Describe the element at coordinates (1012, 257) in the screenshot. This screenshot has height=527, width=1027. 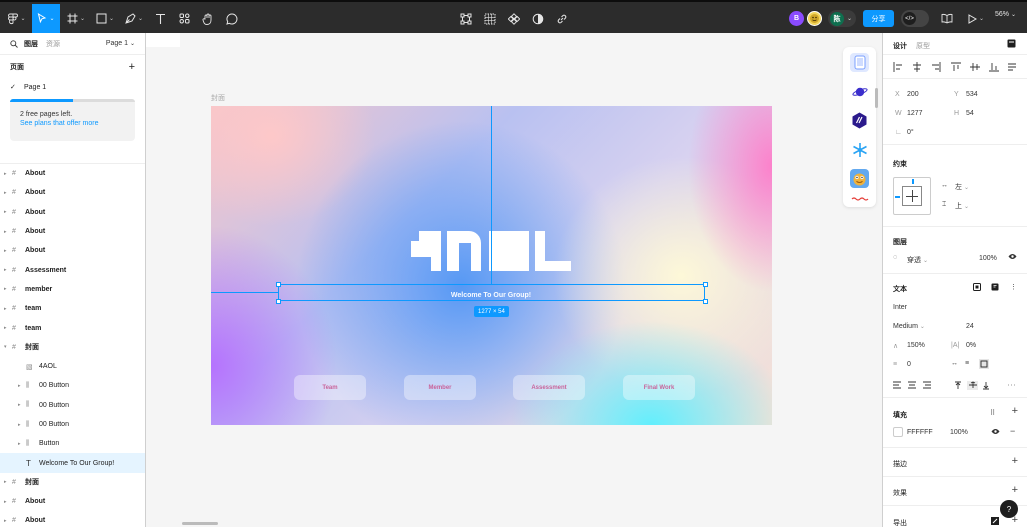
I see `eye-icon` at that location.